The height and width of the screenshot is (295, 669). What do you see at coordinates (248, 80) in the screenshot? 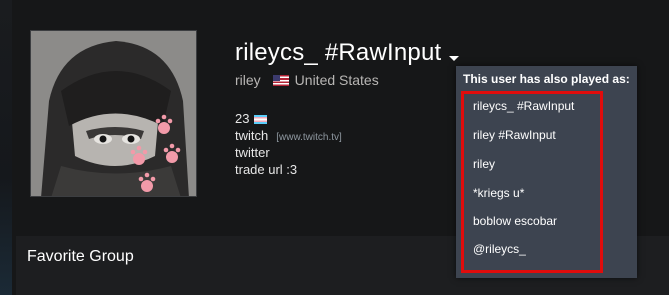
I see `real-name: riley` at bounding box center [248, 80].